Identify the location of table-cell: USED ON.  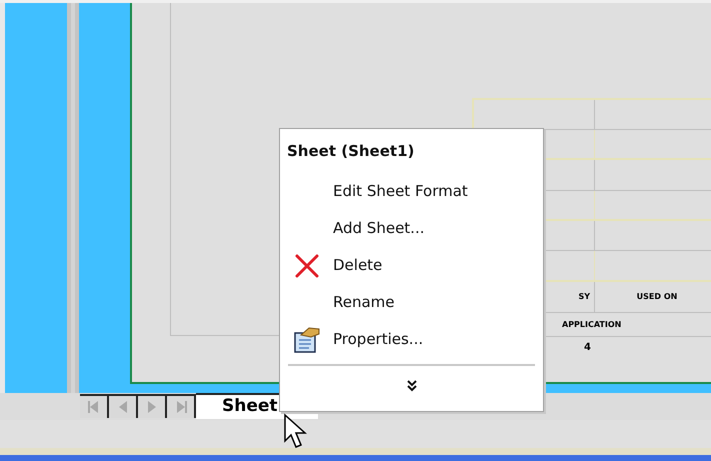
(653, 297).